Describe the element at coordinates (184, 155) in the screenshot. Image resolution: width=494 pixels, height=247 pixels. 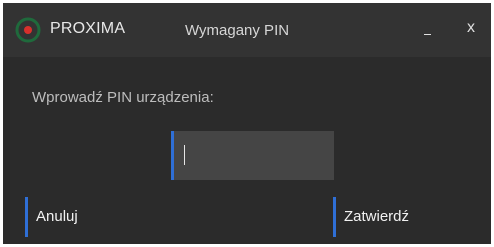
I see `text-caret` at that location.